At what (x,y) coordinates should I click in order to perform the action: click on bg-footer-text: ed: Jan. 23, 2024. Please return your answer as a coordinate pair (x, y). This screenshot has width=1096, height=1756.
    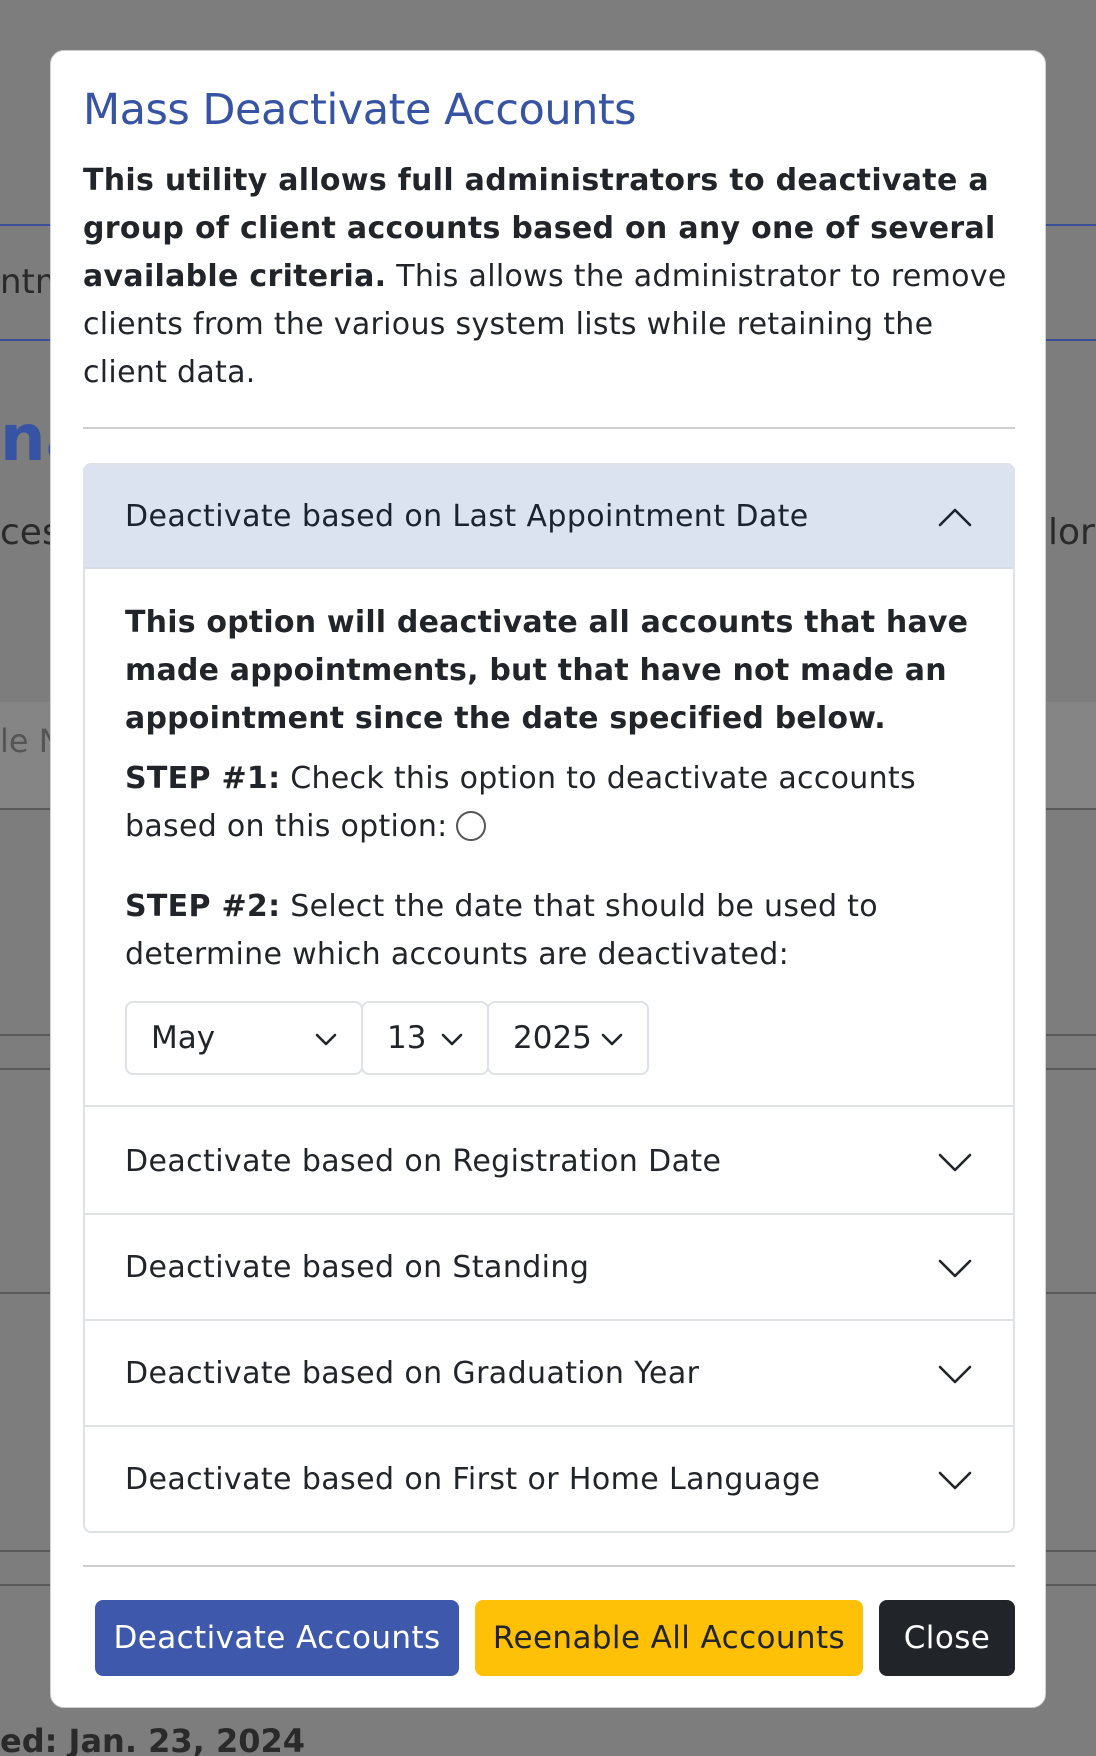
    Looking at the image, I should click on (153, 1739).